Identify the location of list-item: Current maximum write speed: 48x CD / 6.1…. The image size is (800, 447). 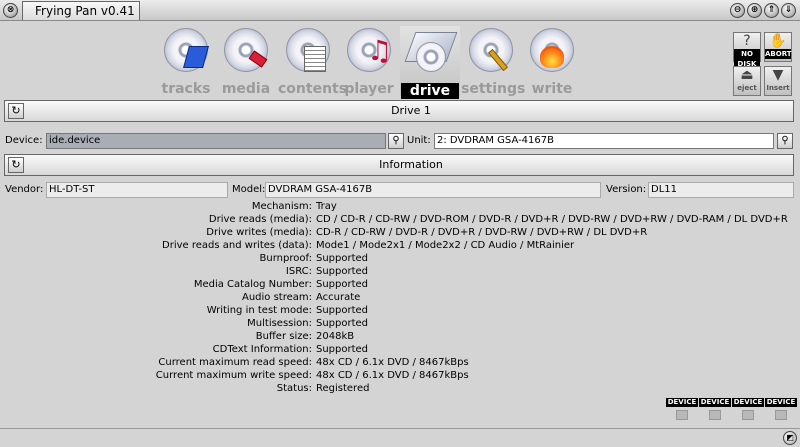
(312, 375).